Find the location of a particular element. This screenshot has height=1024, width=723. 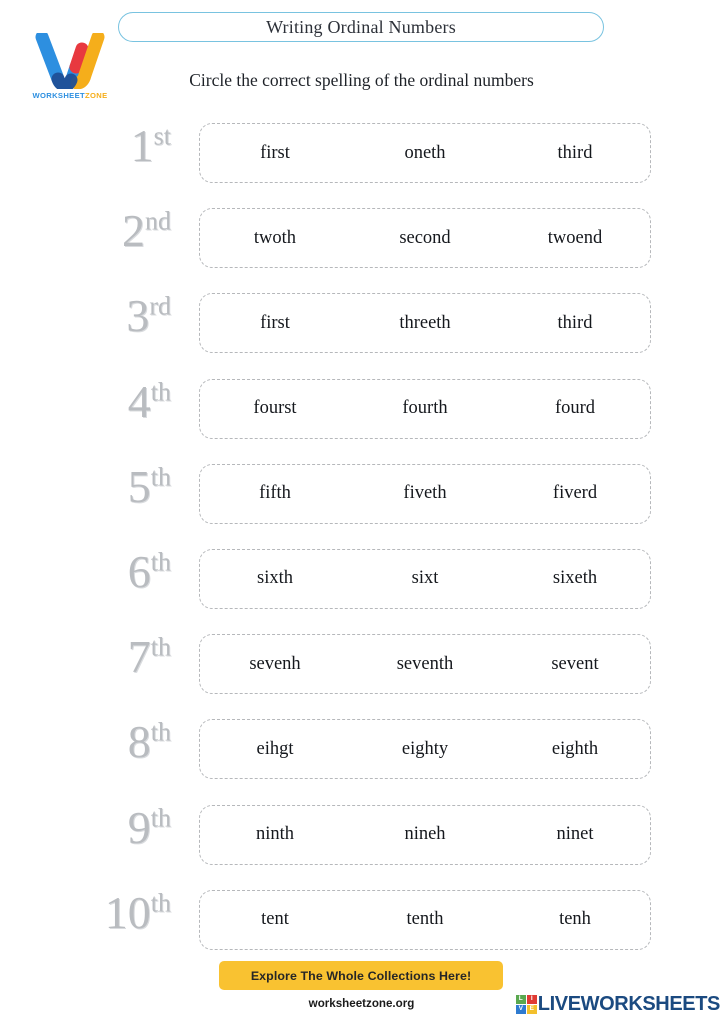

choices-box: first threeth third is located at coordinates (425, 323).